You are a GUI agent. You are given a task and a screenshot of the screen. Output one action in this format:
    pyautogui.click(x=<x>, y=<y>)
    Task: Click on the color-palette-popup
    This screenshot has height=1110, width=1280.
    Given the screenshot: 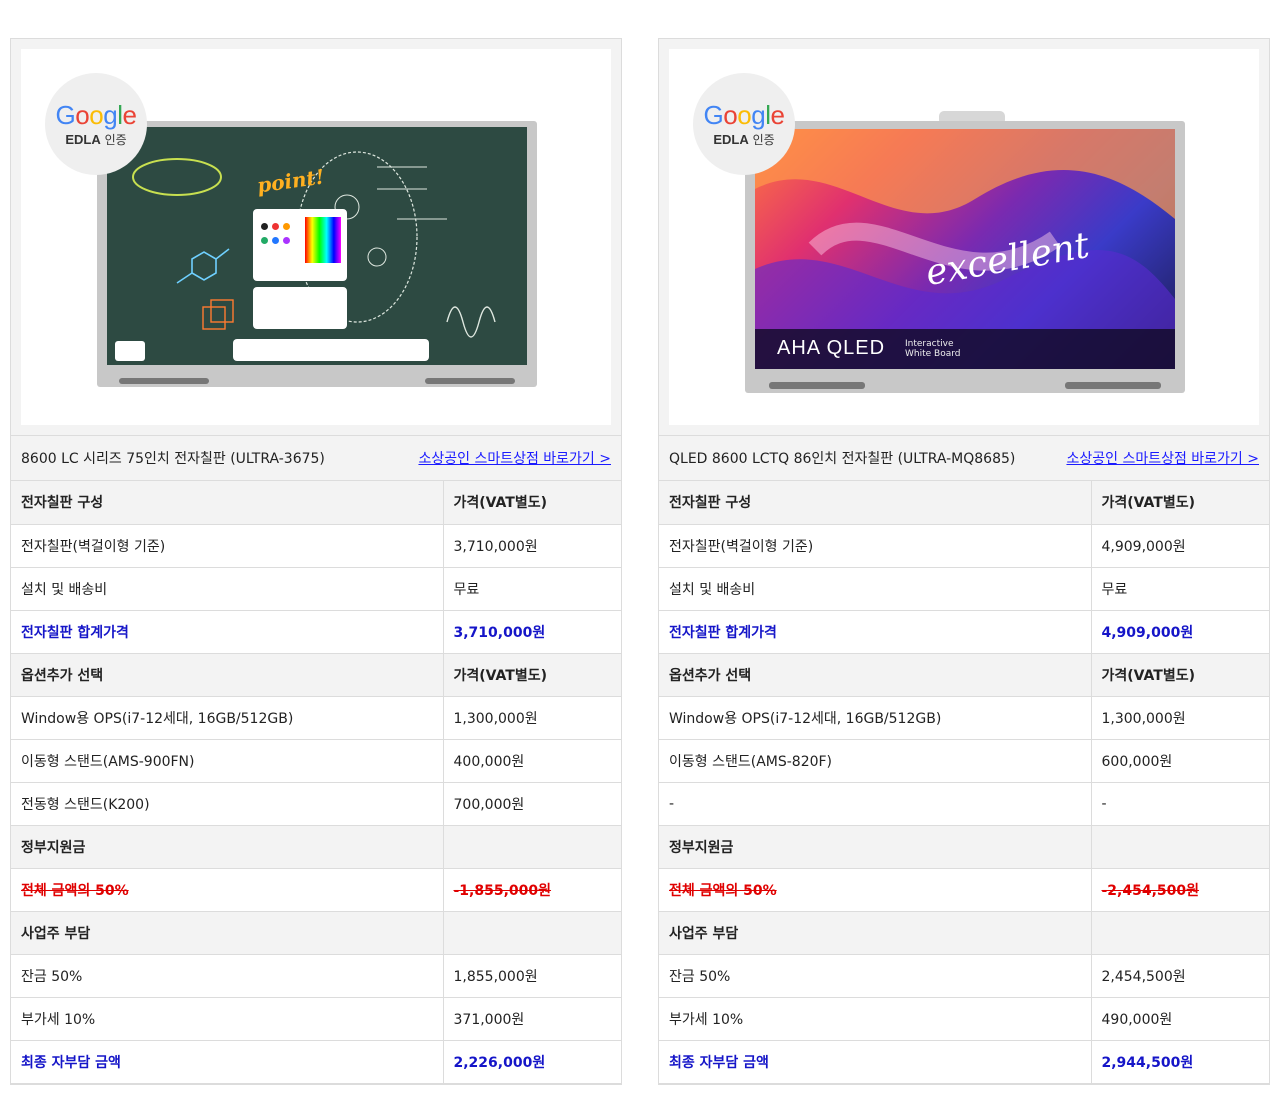 What is the action you would take?
    pyautogui.click(x=300, y=245)
    